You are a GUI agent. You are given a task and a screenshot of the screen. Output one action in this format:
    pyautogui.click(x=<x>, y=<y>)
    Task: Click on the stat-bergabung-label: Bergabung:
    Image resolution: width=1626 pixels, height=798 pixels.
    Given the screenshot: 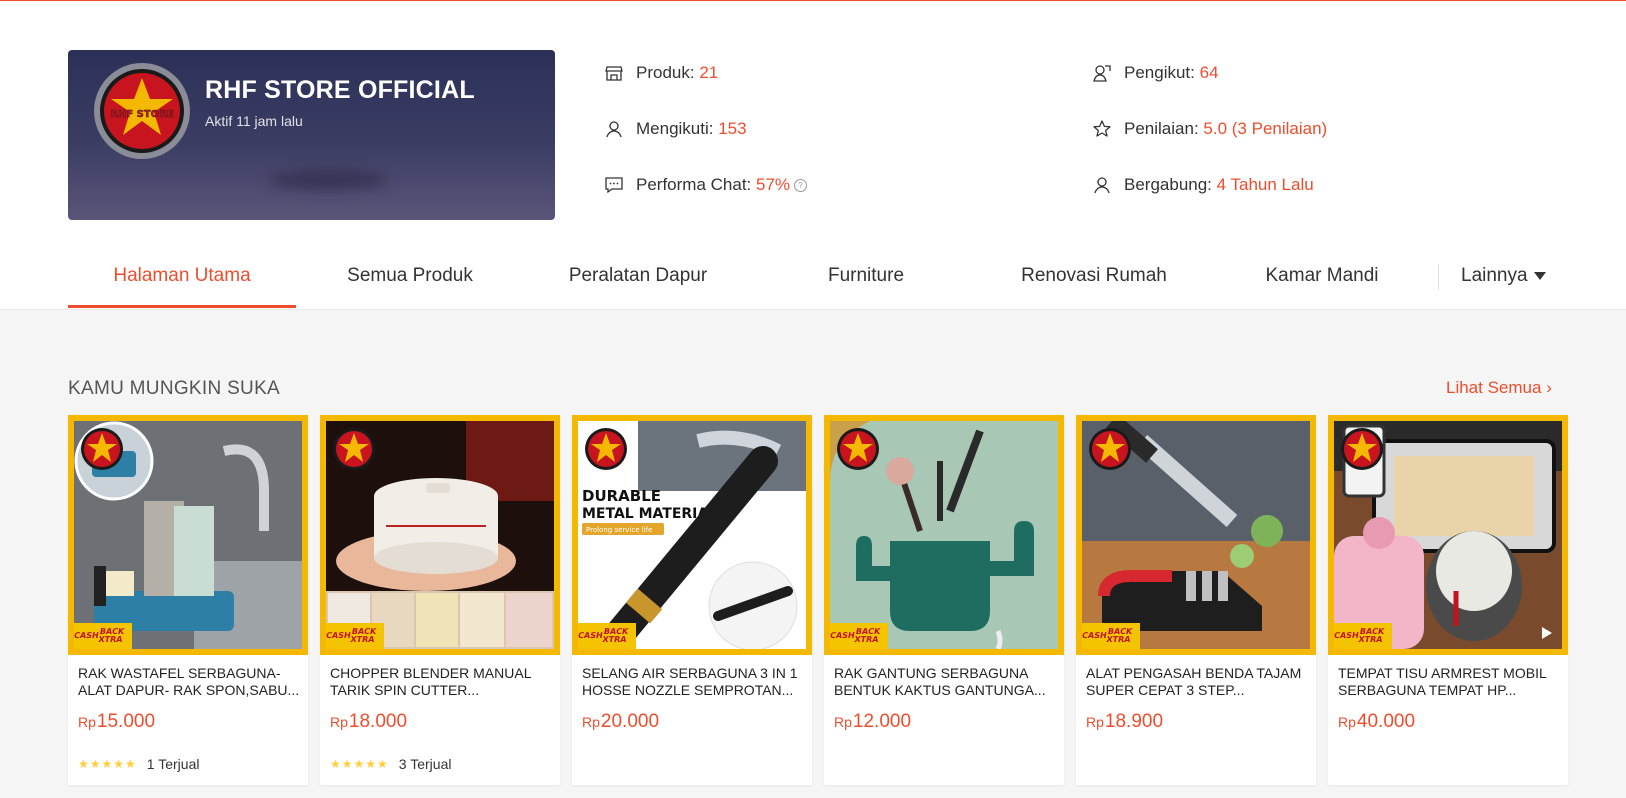 What is the action you would take?
    pyautogui.click(x=1168, y=184)
    